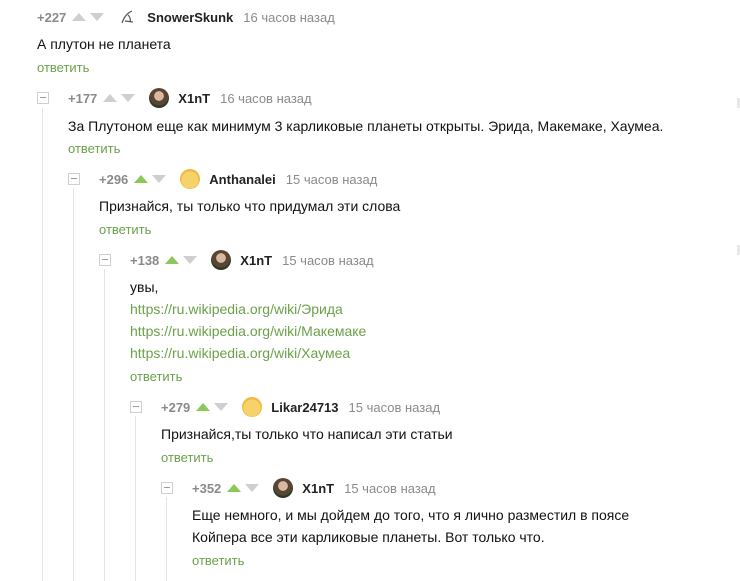 This screenshot has width=740, height=581. What do you see at coordinates (83, 98) in the screenshot?
I see `comment-rating: +177` at bounding box center [83, 98].